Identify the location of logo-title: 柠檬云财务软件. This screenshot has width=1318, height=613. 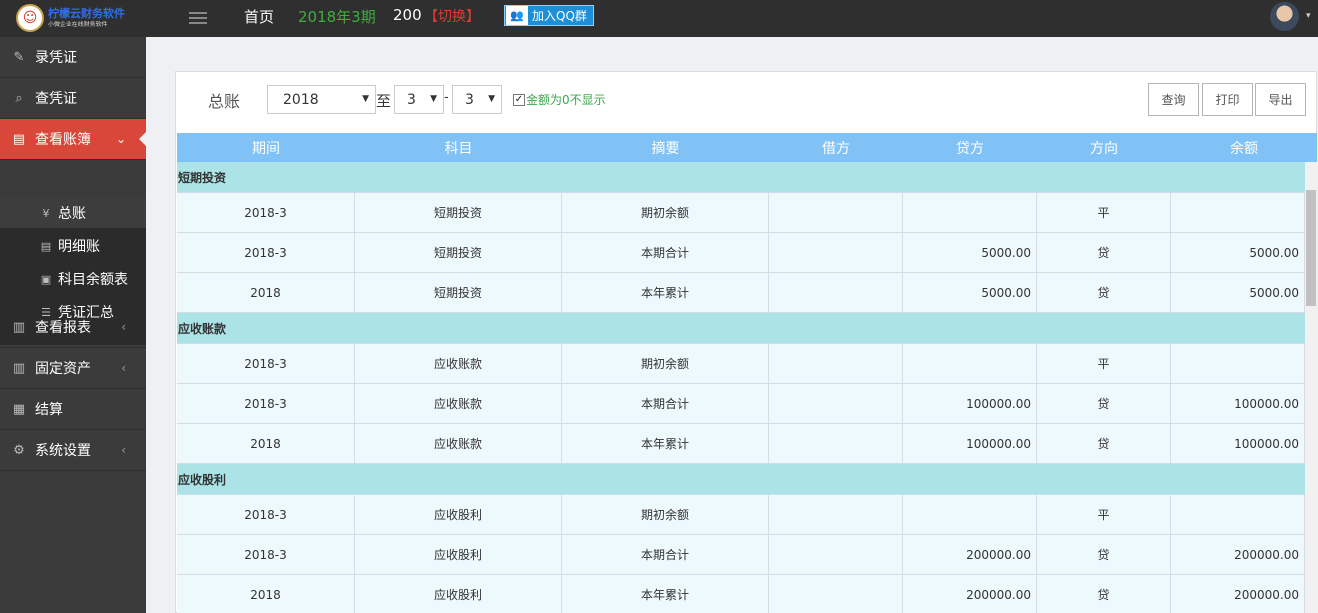
(86, 13).